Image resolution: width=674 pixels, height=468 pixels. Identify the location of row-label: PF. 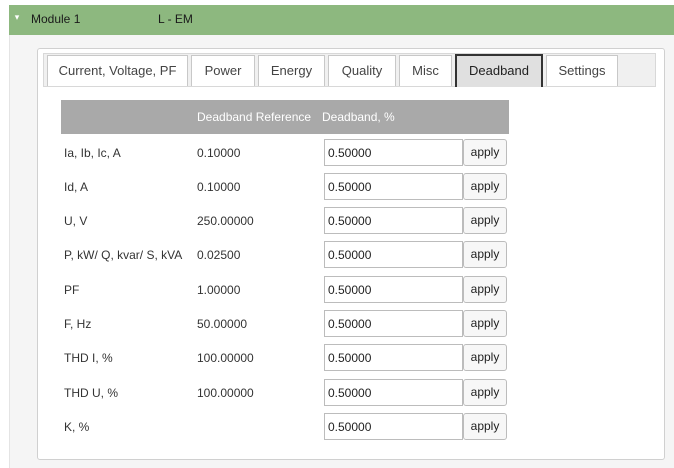
(72, 290).